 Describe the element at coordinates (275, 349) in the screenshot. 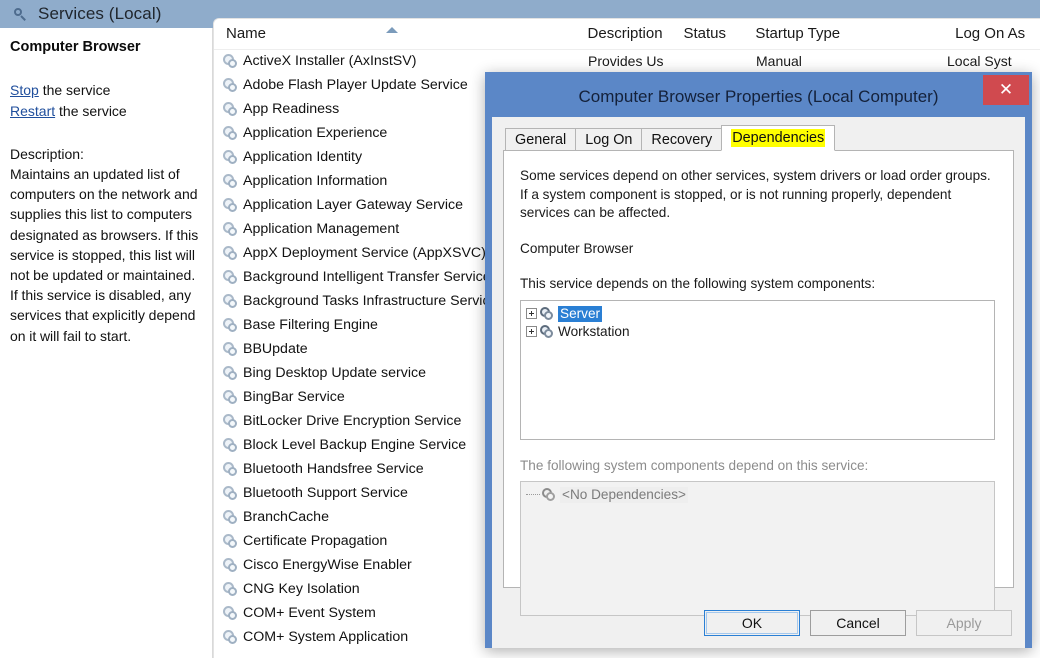

I see `service-name-label: BBUpdate` at that location.